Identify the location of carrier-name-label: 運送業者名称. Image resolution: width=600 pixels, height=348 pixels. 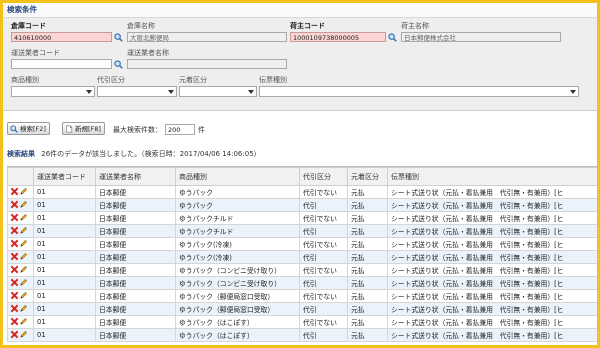
(148, 53).